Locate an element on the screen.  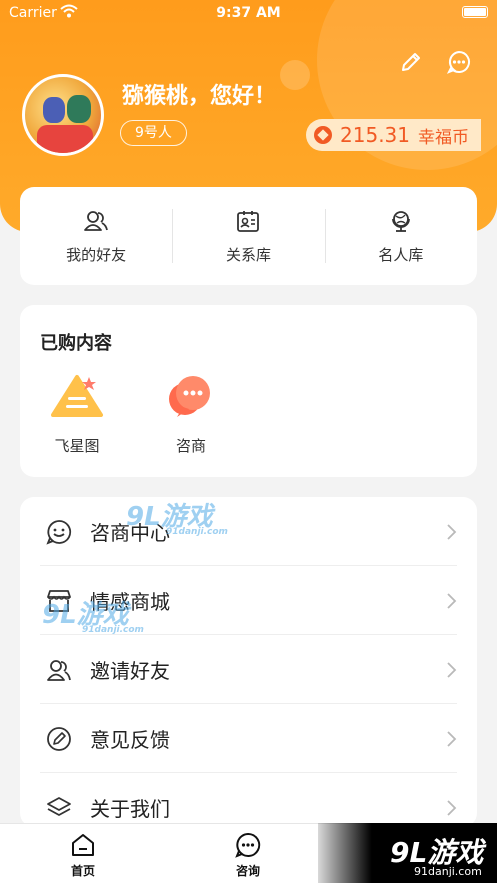
purchased-item-label: 咨商 is located at coordinates (190, 446).